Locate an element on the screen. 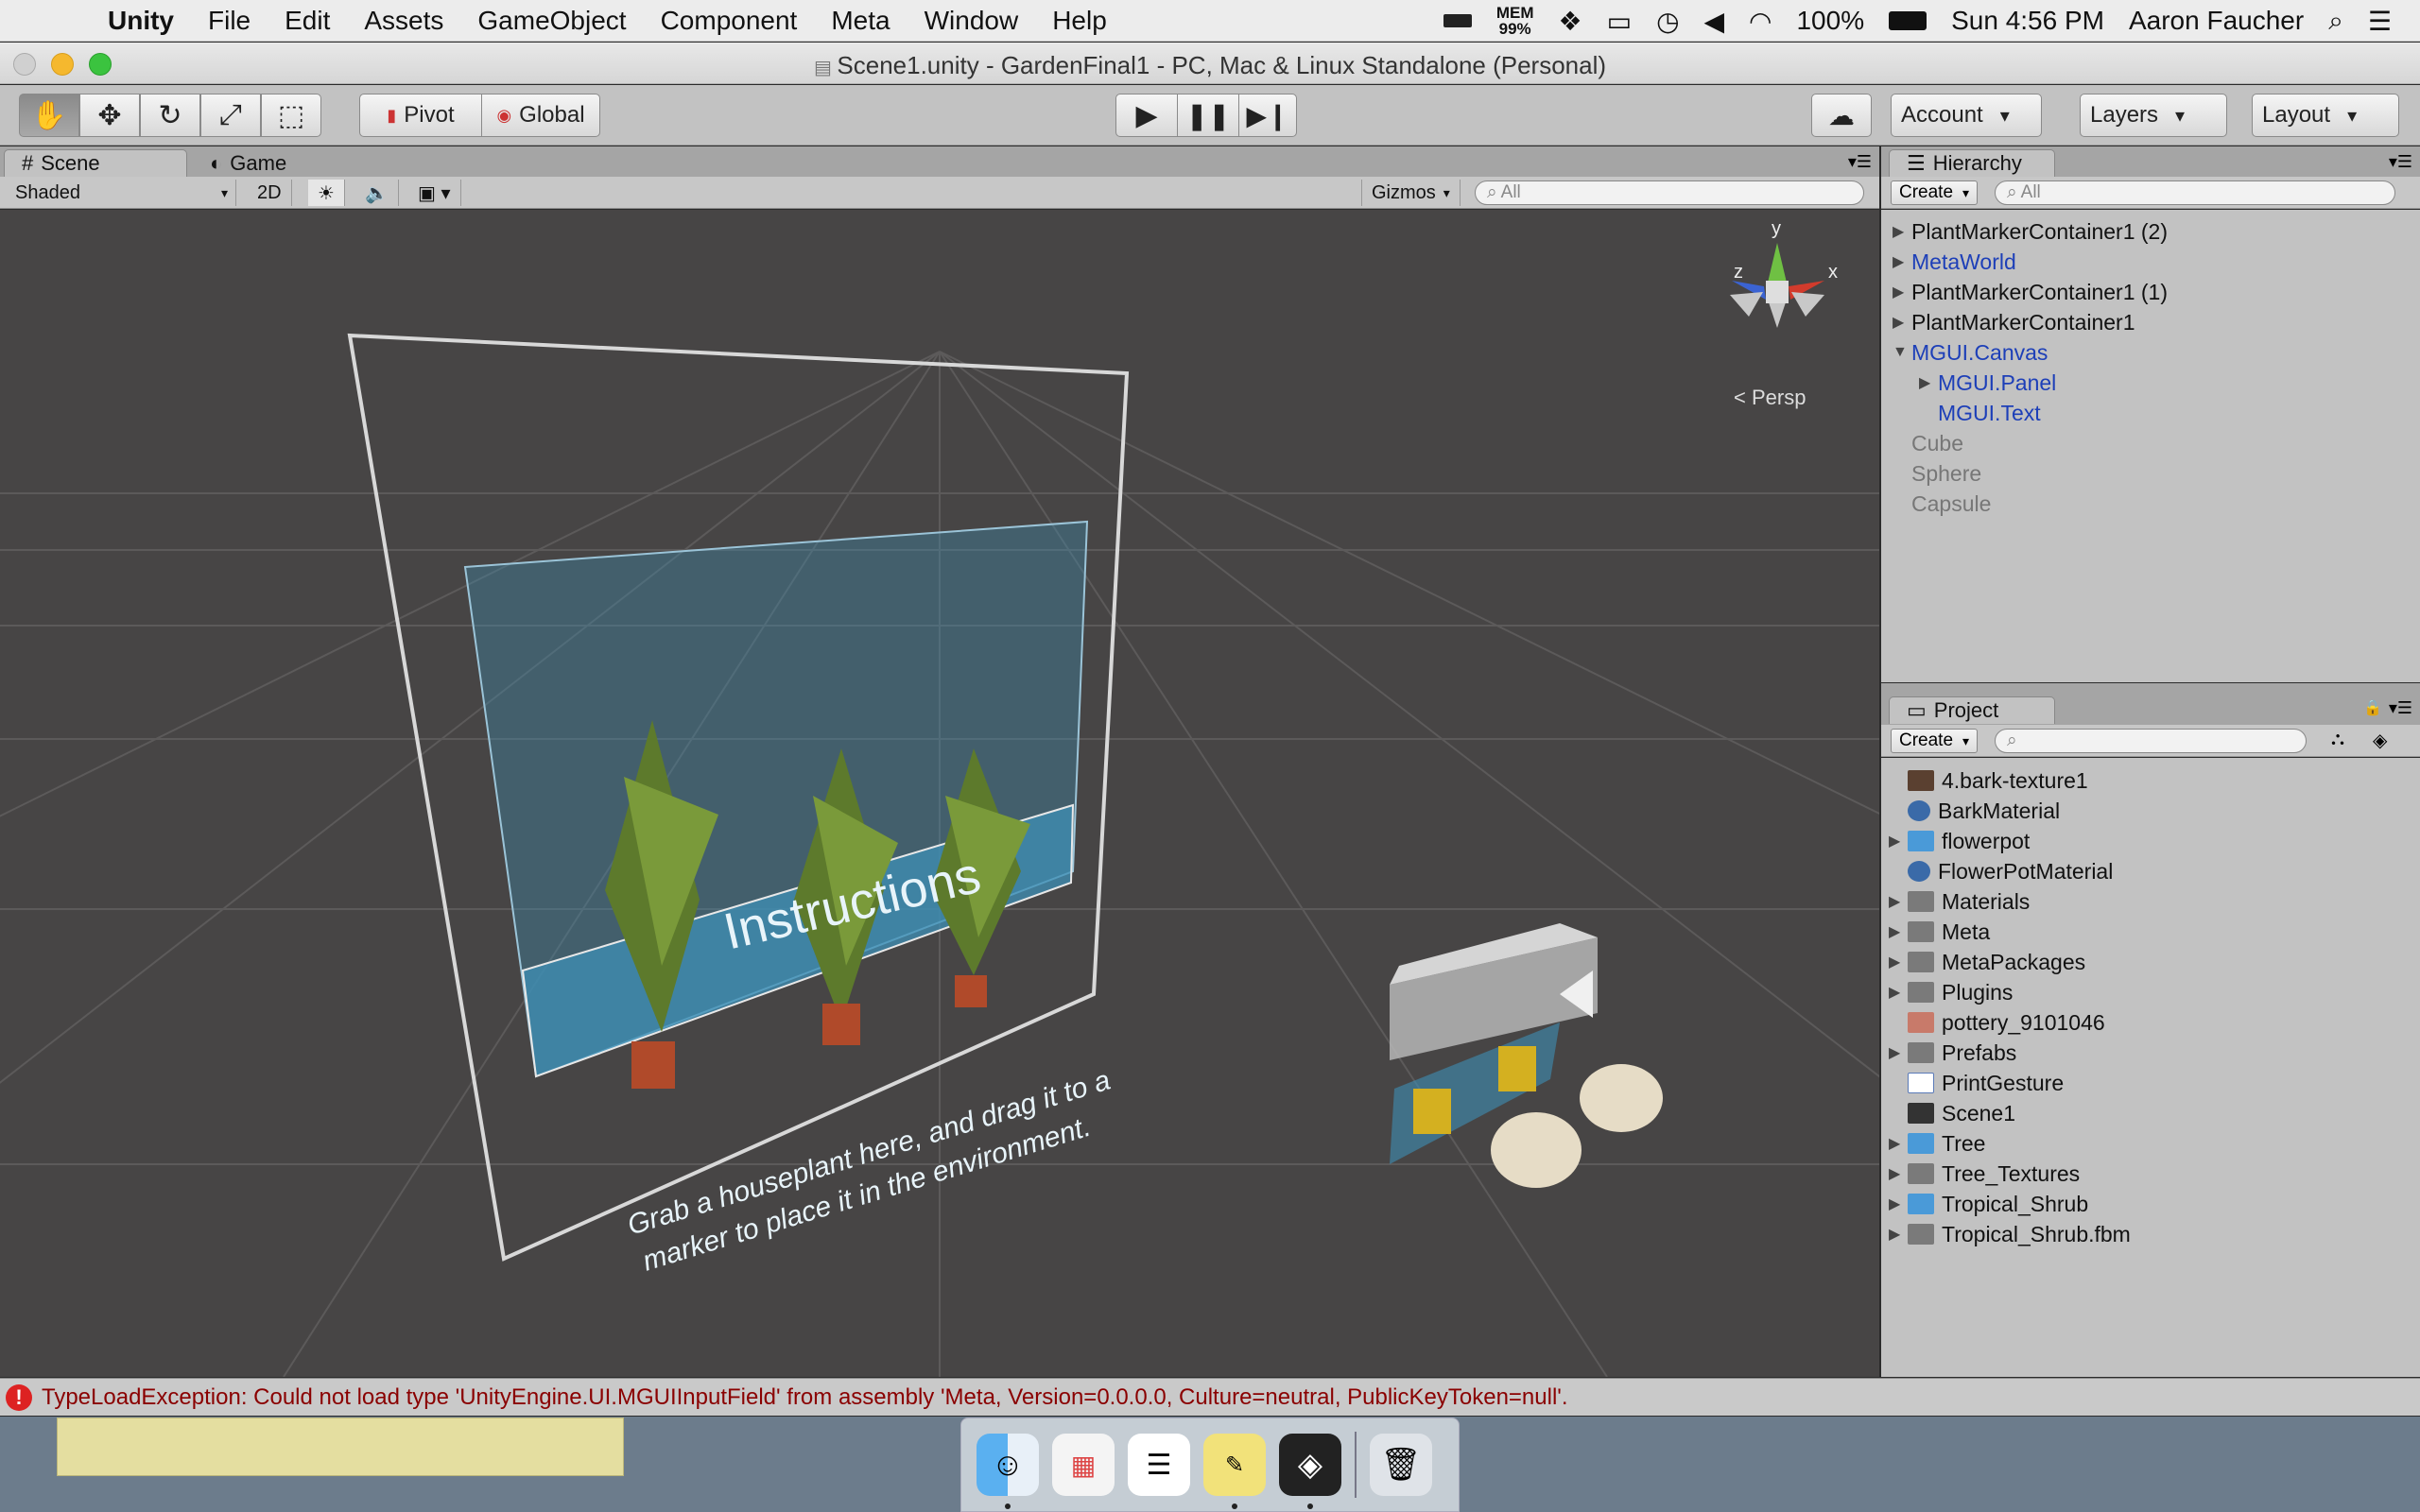 The width and height of the screenshot is (2420, 1512). battery-icon is located at coordinates (1908, 20).